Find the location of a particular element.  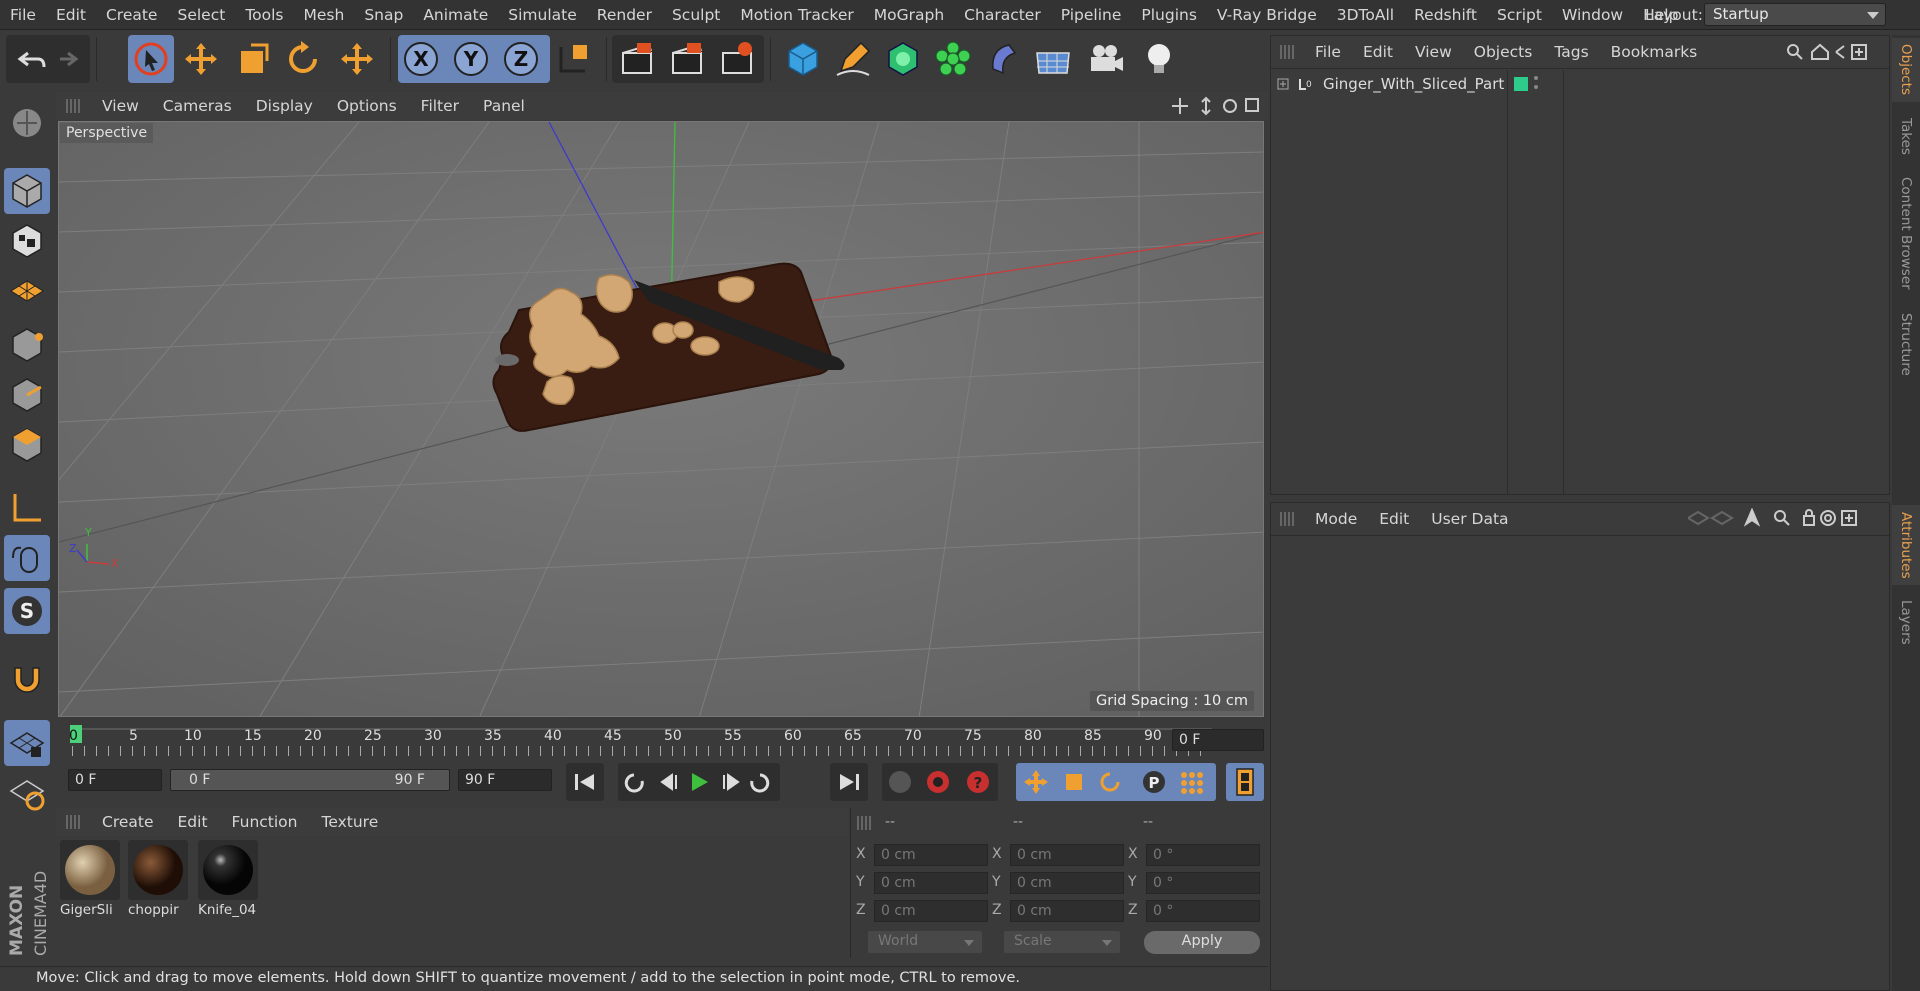

menu-character: Character is located at coordinates (1002, 15).